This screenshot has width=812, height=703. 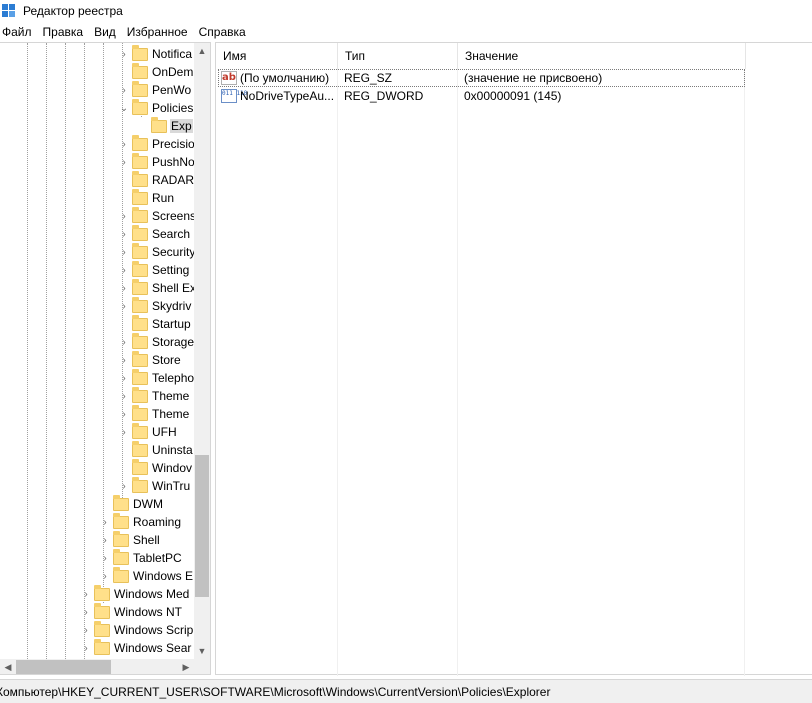 What do you see at coordinates (156, 215) in the screenshot?
I see `tree-item: › Screens` at bounding box center [156, 215].